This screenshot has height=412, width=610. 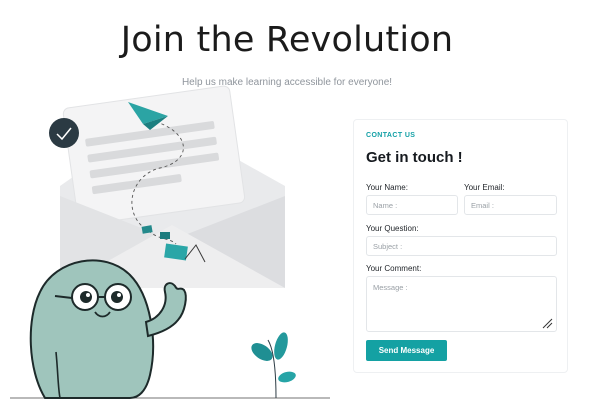 I want to click on subject-field, so click(x=461, y=246).